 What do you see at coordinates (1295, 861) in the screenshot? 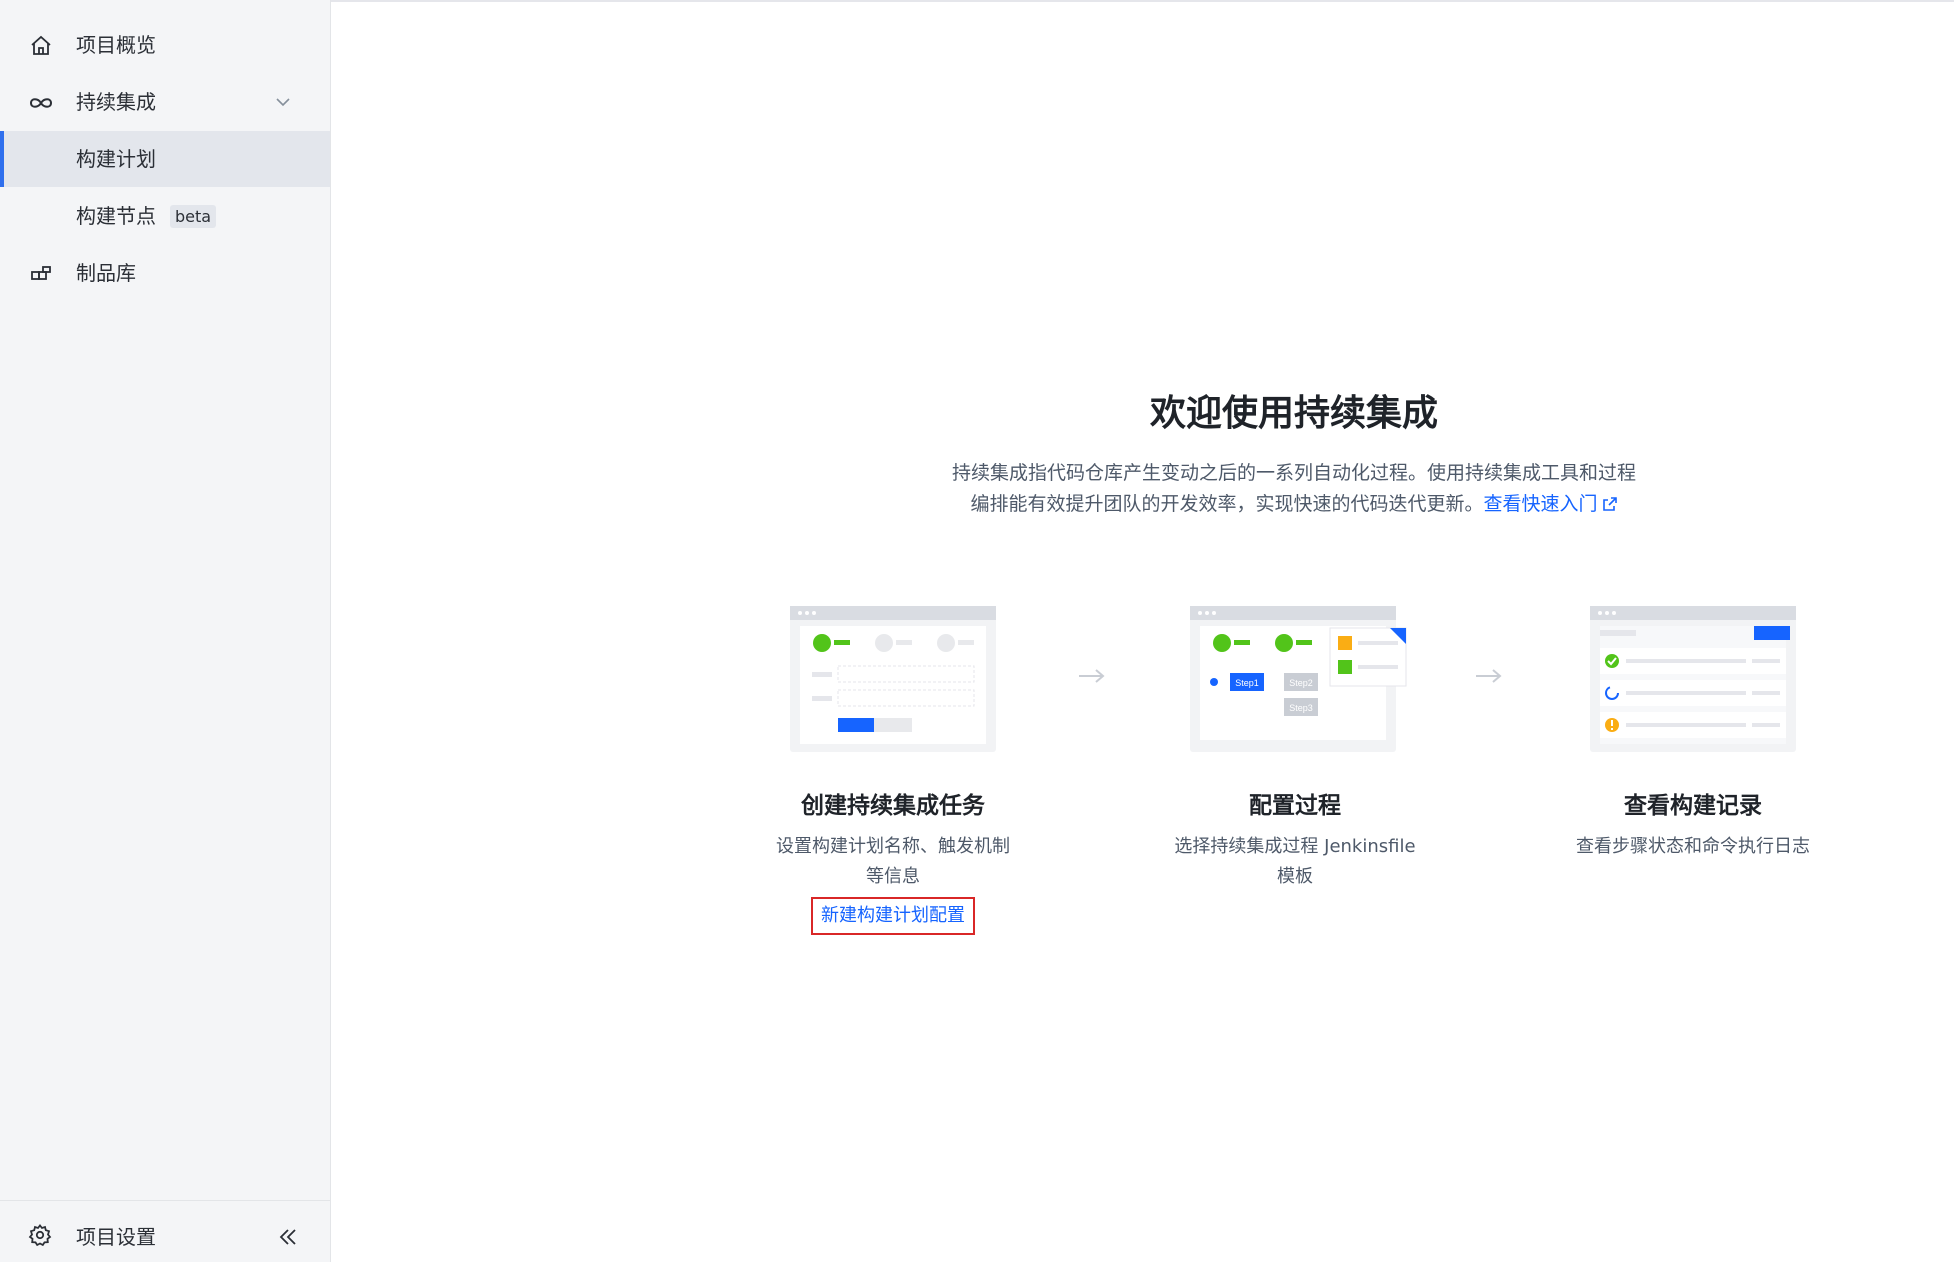
I see `step-description: 选择持续集成过程 Jenkinsfile 模板` at bounding box center [1295, 861].